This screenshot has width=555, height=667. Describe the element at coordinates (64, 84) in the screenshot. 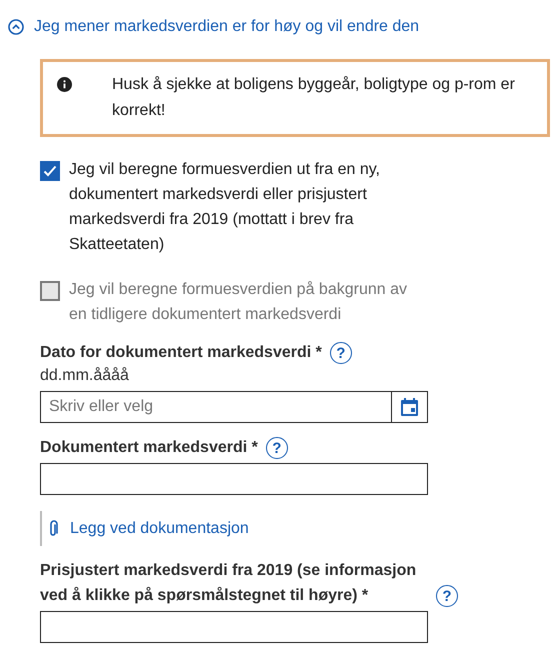

I see `info-icon` at that location.